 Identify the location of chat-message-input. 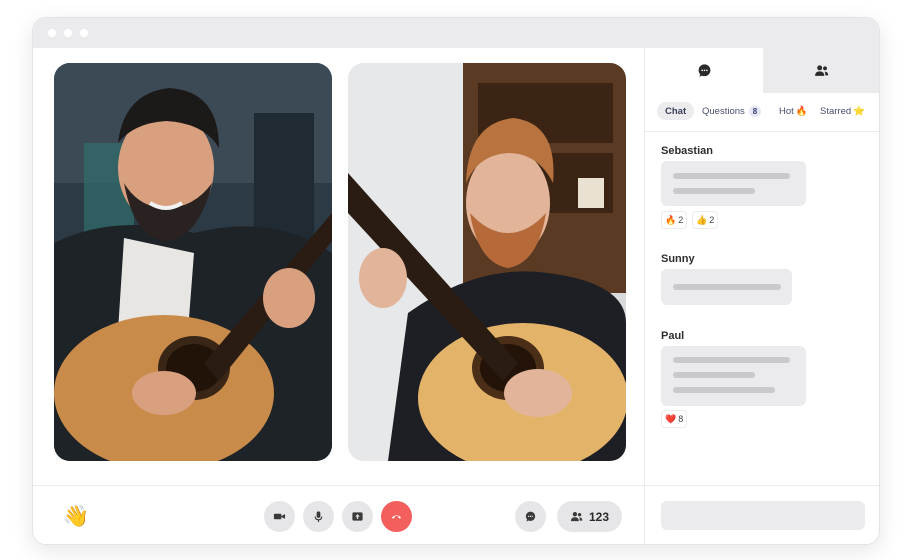
(763, 515).